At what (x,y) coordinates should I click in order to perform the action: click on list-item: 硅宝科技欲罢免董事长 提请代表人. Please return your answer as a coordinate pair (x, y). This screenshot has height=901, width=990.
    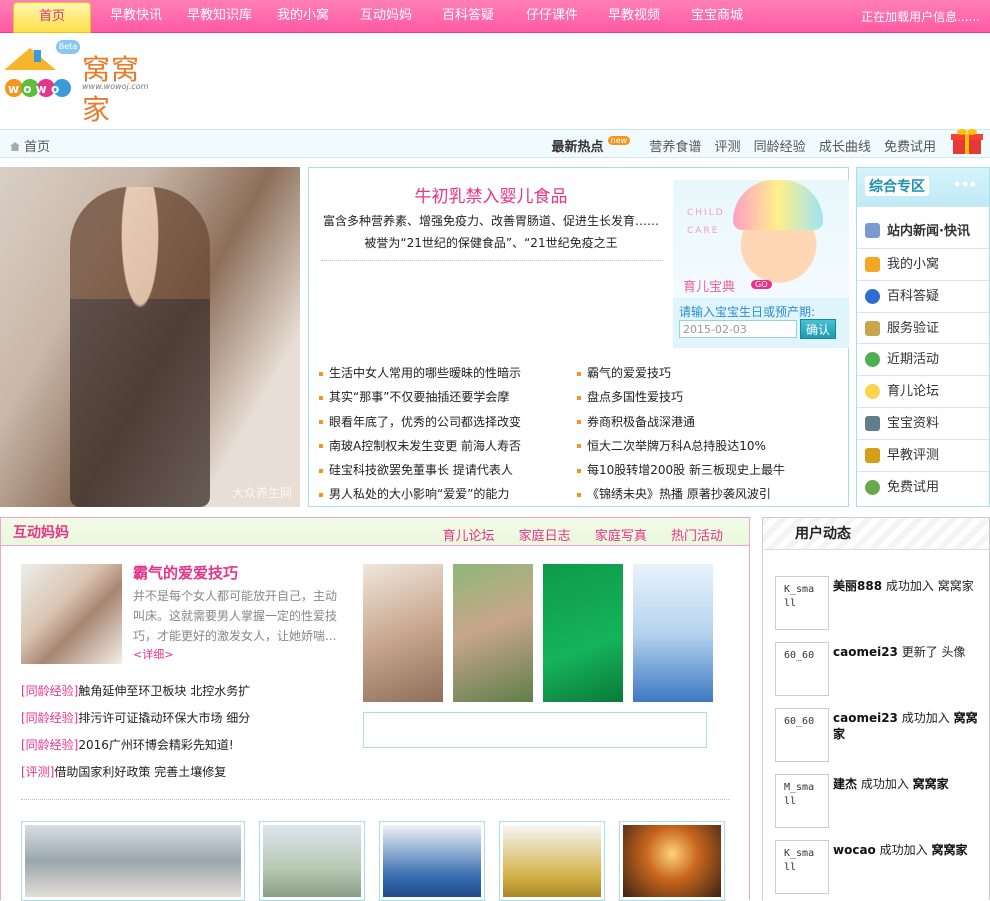
    Looking at the image, I should click on (449, 470).